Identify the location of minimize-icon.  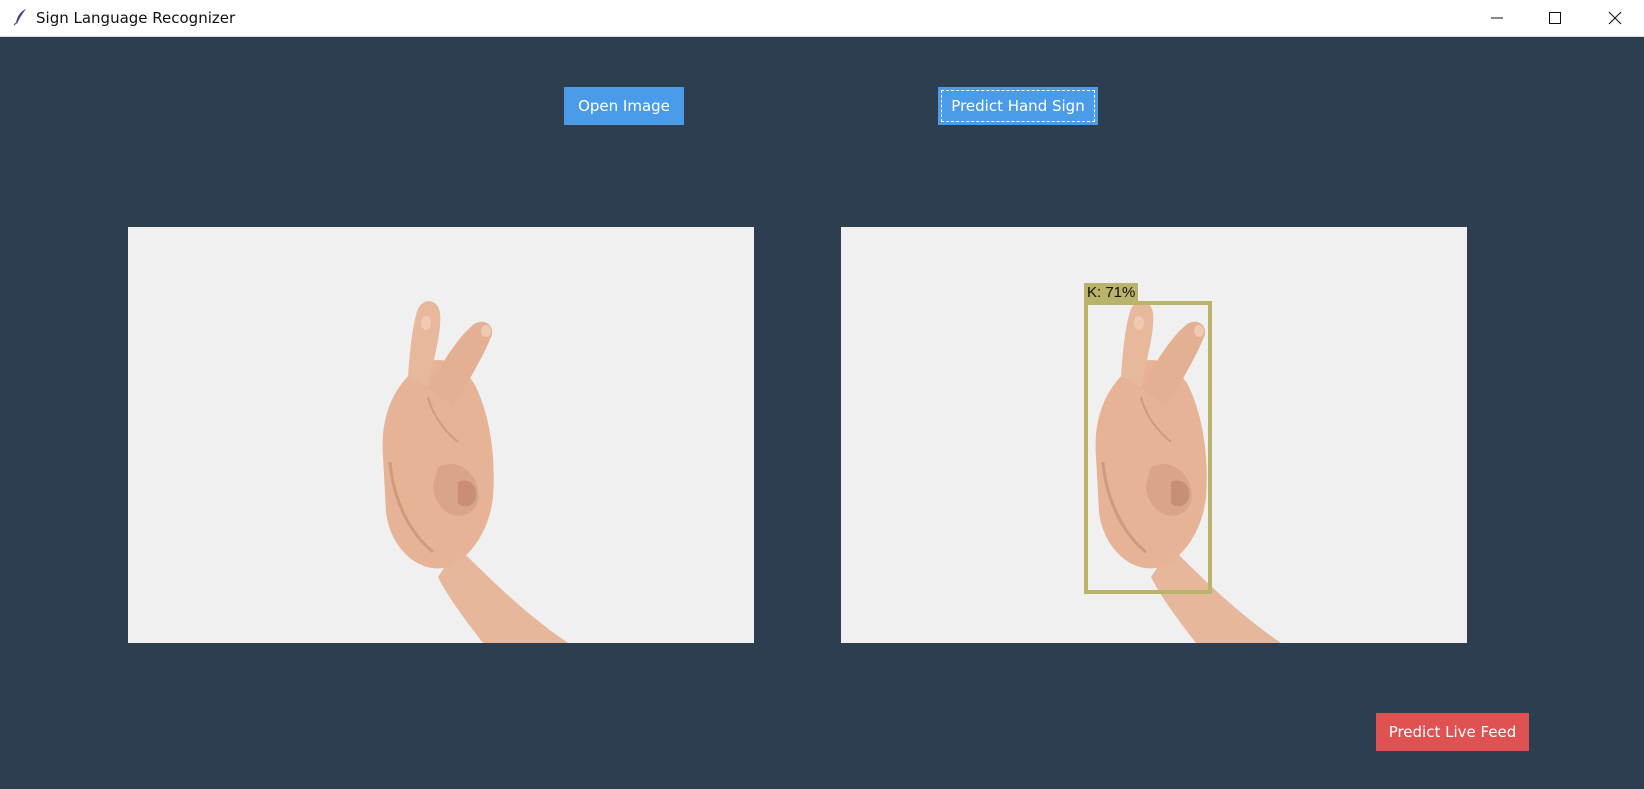
(1497, 18).